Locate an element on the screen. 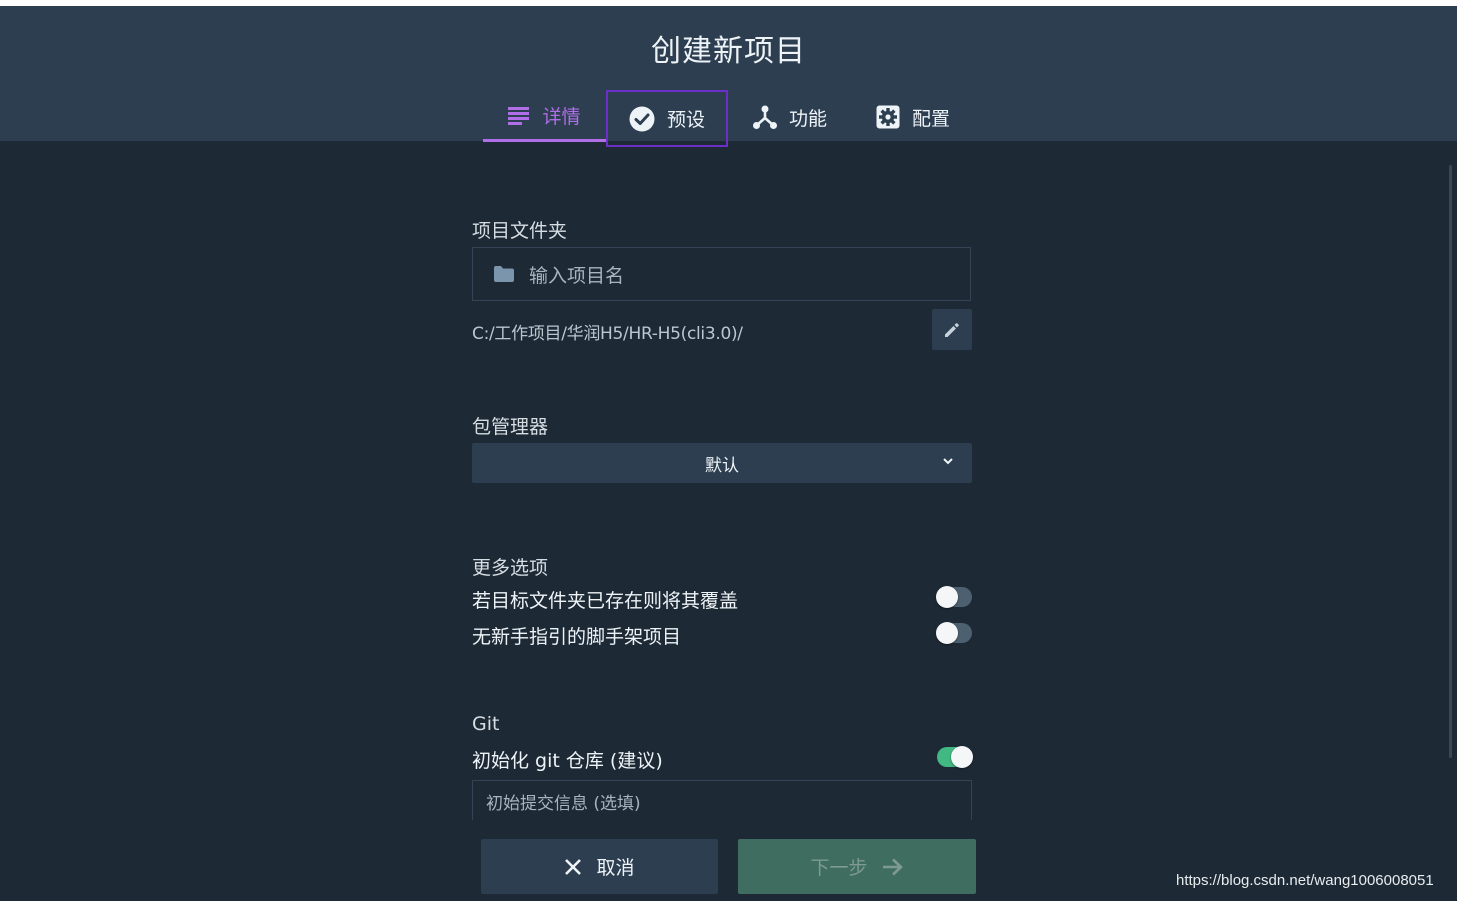 The image size is (1457, 901). commit-message-input: 初始提交信息 (选填) is located at coordinates (722, 801).